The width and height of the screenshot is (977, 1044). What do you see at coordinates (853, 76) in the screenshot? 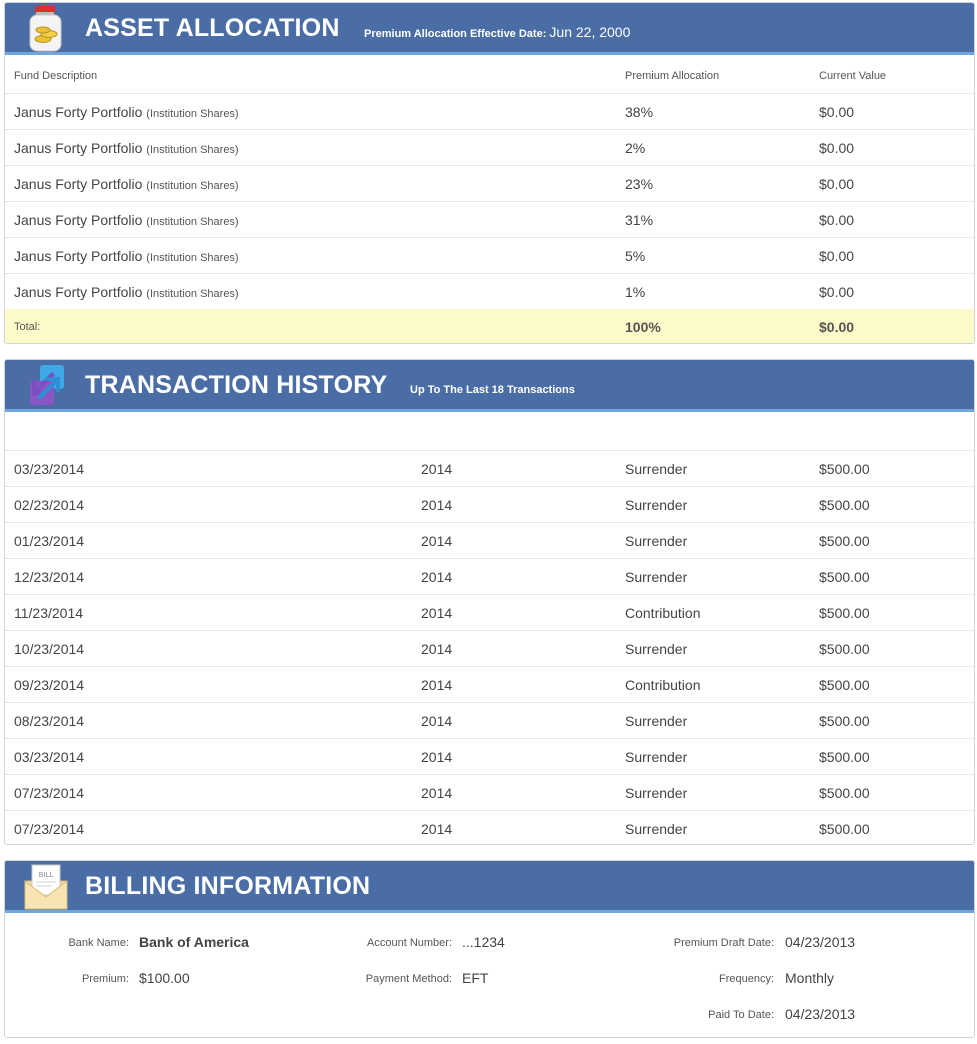
I see `column-header-value: Current Value` at bounding box center [853, 76].